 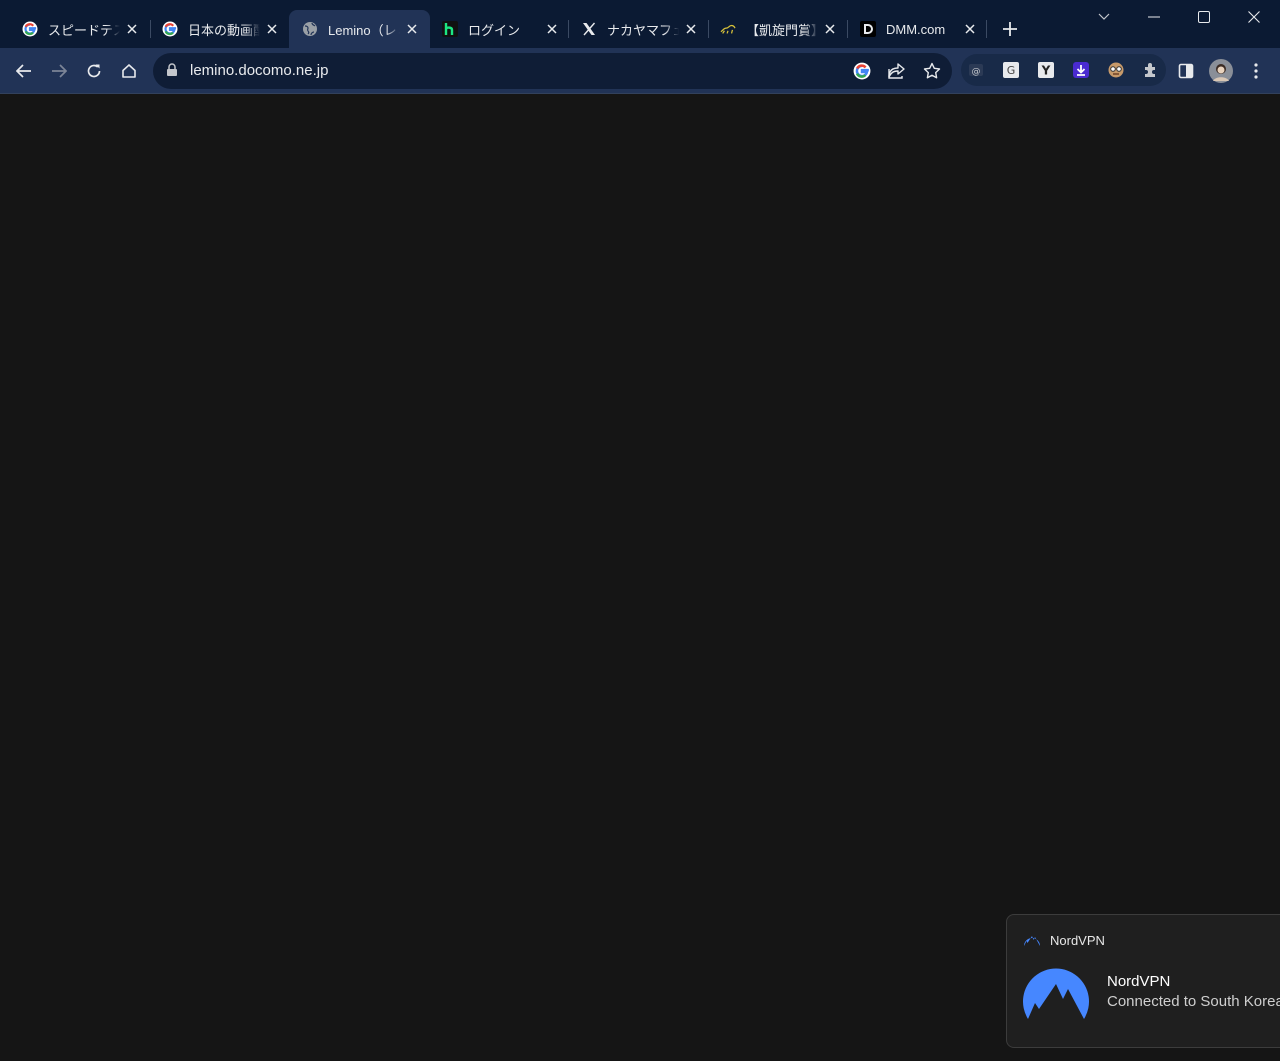 I want to click on tab-lemino: Lemino（レミノ）, so click(x=359, y=29).